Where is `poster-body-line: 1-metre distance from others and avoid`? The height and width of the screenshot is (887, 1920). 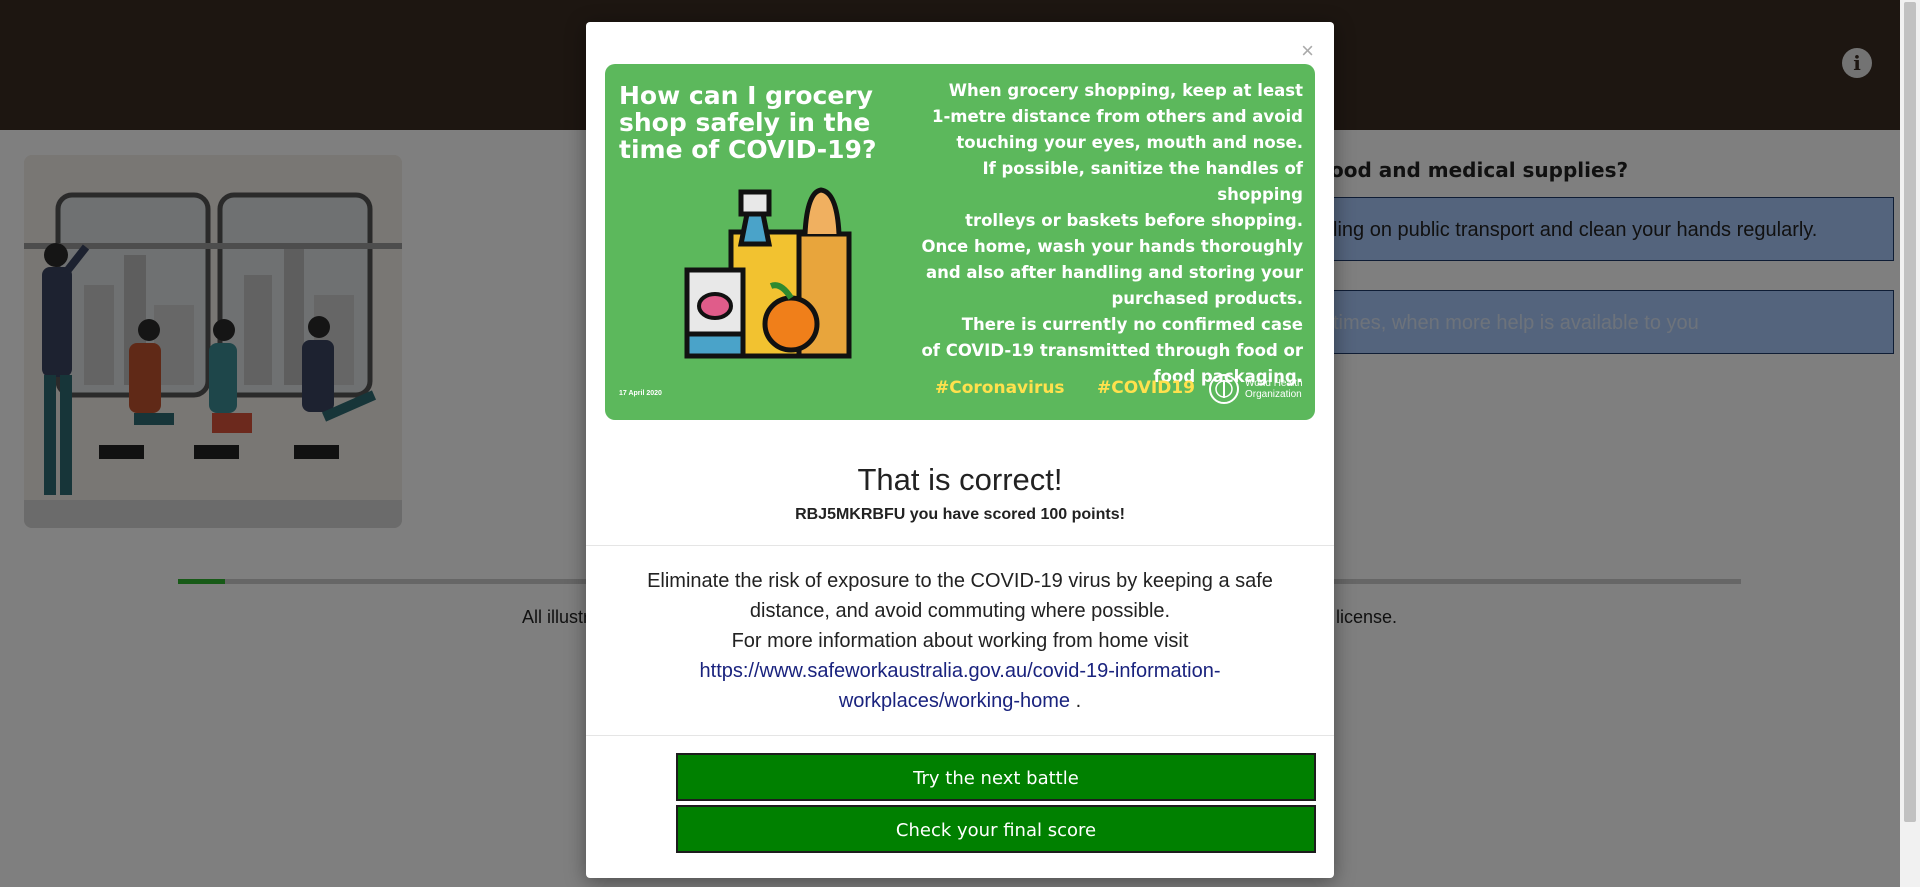 poster-body-line: 1-metre distance from others and avoid is located at coordinates (1117, 116).